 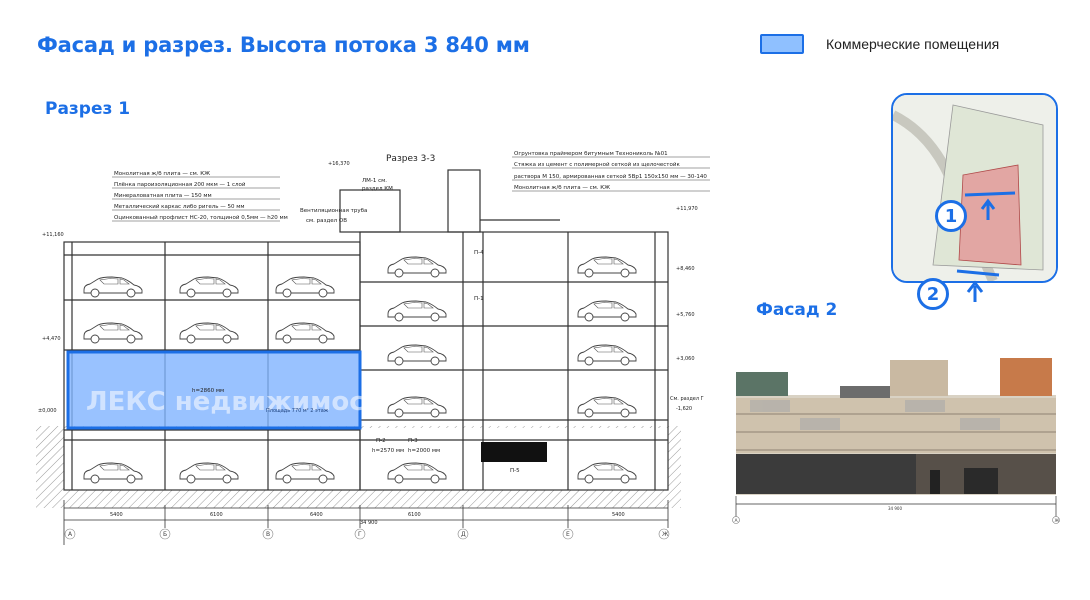 What do you see at coordinates (268, 534) in the screenshot?
I see `svg-text: В` at bounding box center [268, 534].